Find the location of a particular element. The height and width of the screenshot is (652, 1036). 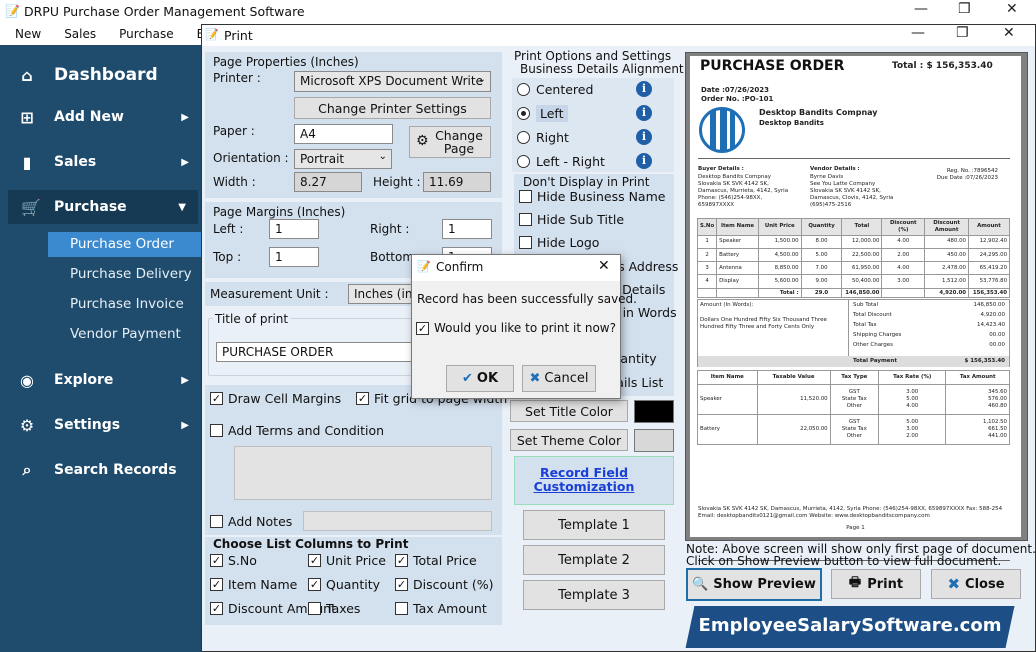

table-cell: 2,478.00 is located at coordinates (946, 268).